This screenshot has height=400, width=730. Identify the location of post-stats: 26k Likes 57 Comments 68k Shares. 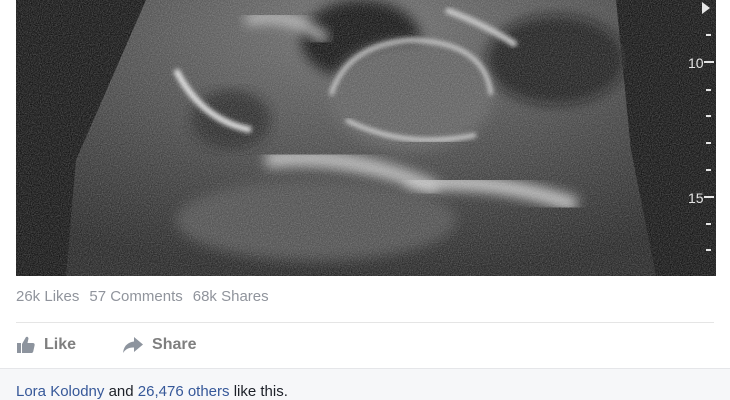
(142, 298).